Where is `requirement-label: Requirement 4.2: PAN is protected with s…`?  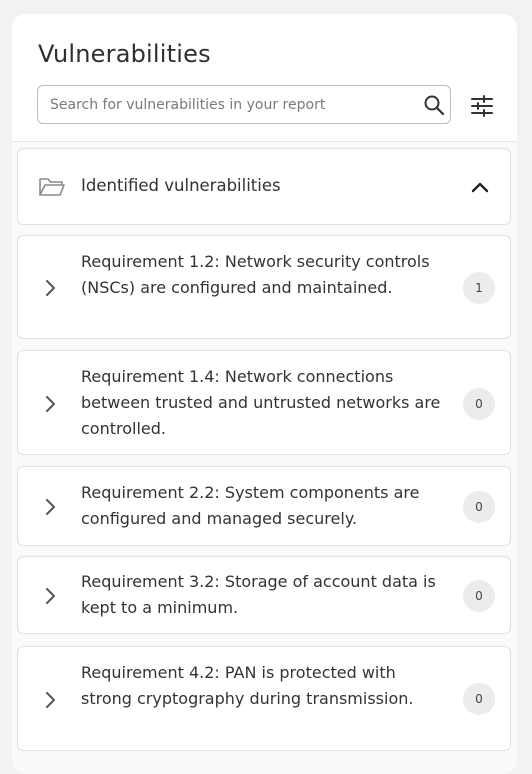 requirement-label: Requirement 4.2: PAN is protected with s… is located at coordinates (247, 685).